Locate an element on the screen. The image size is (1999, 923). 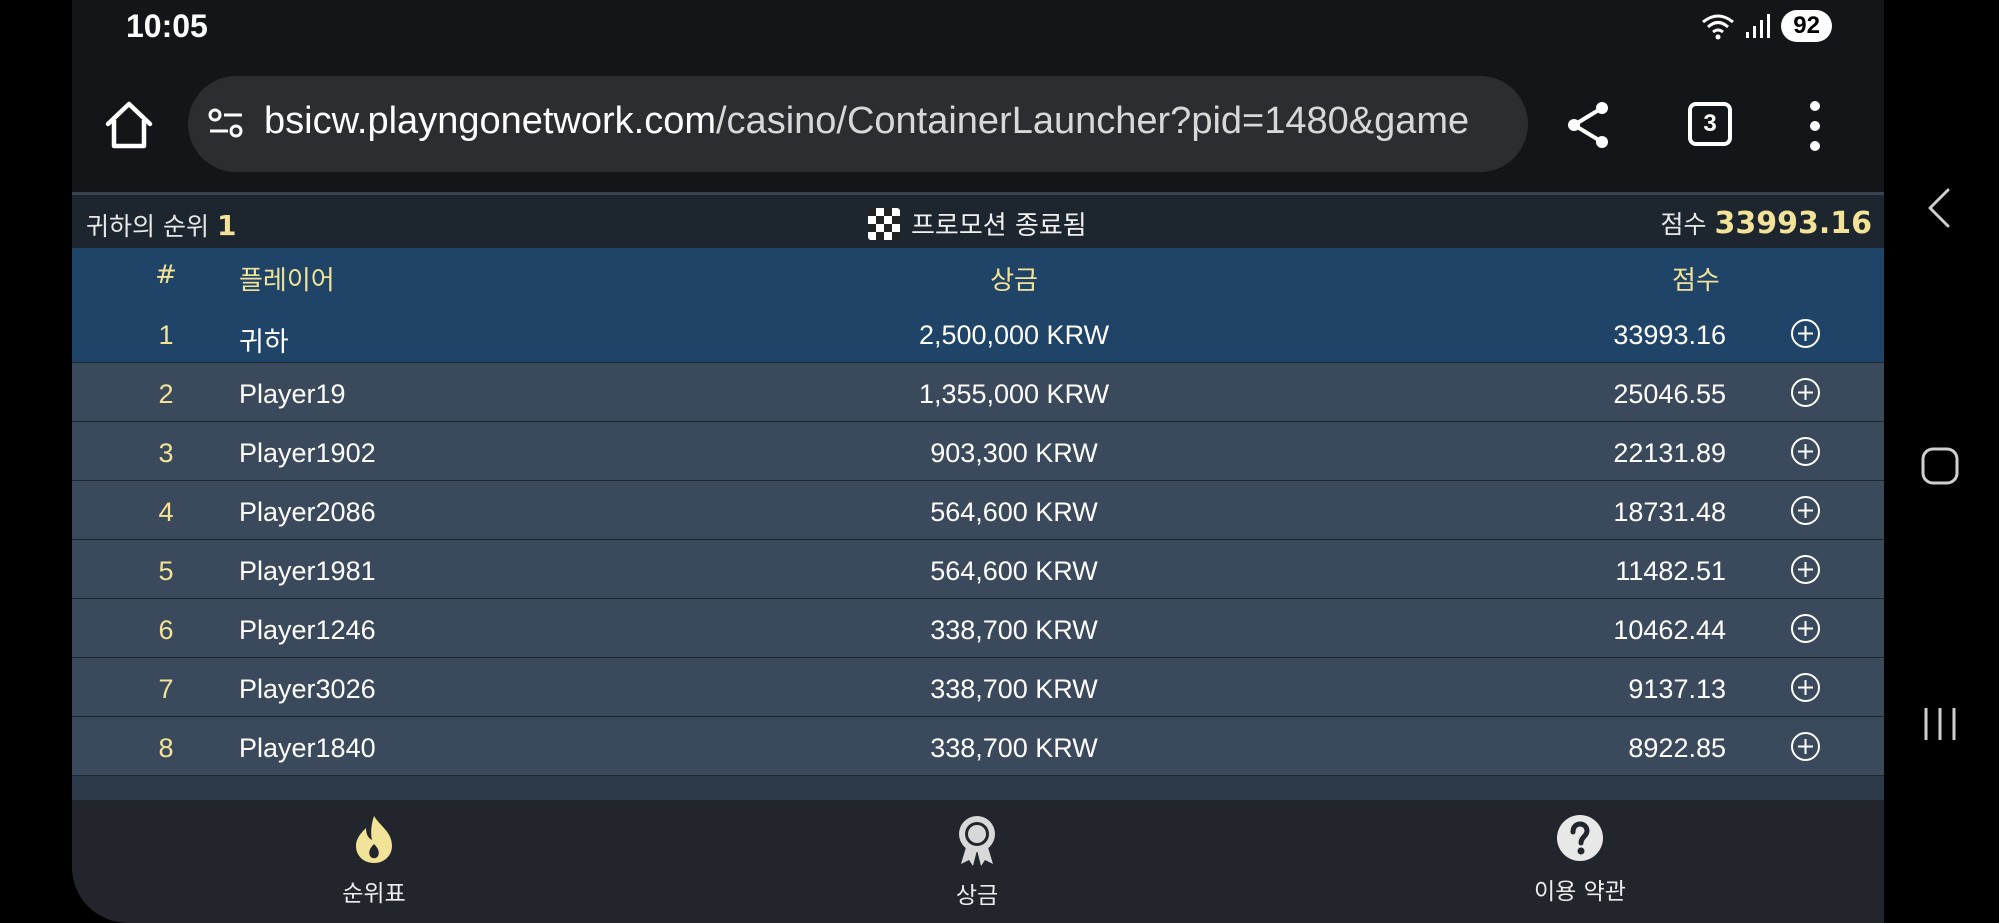
promotion-status: 프로모션 종료됨 is located at coordinates (977, 223).